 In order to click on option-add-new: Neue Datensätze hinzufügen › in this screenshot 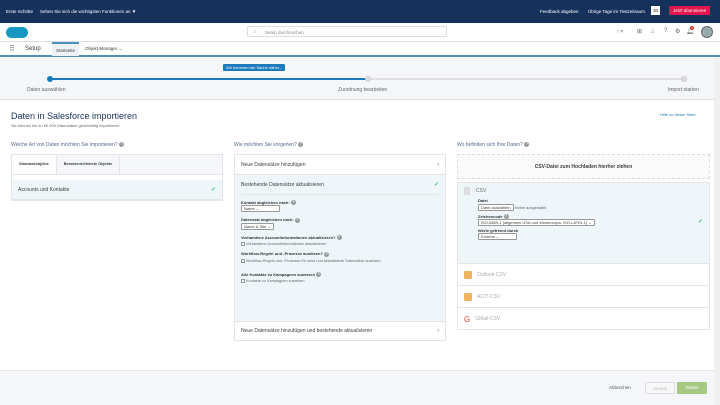, I will do `click(340, 165)`.